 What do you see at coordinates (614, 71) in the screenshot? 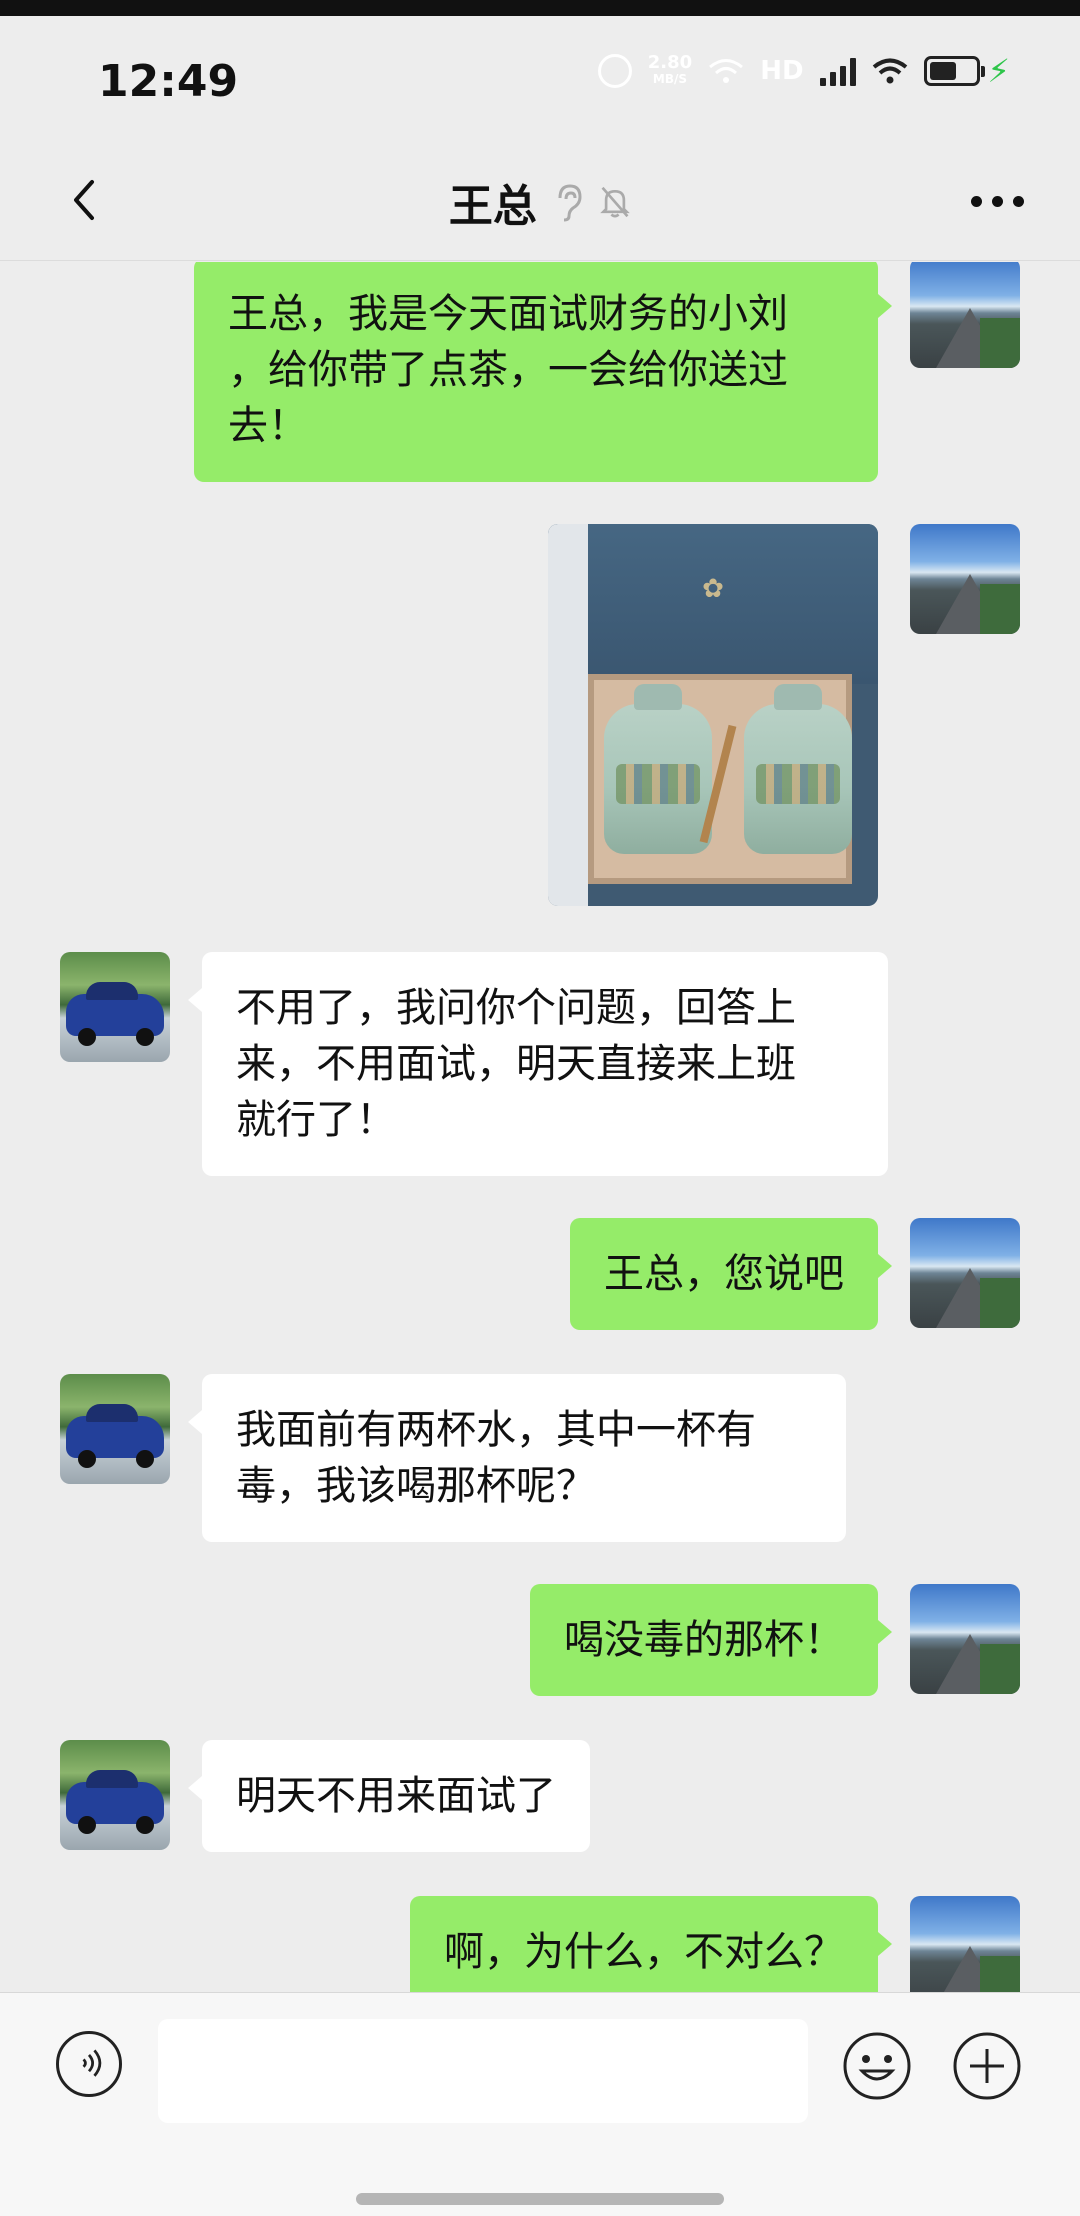
I see `alarm-icon` at bounding box center [614, 71].